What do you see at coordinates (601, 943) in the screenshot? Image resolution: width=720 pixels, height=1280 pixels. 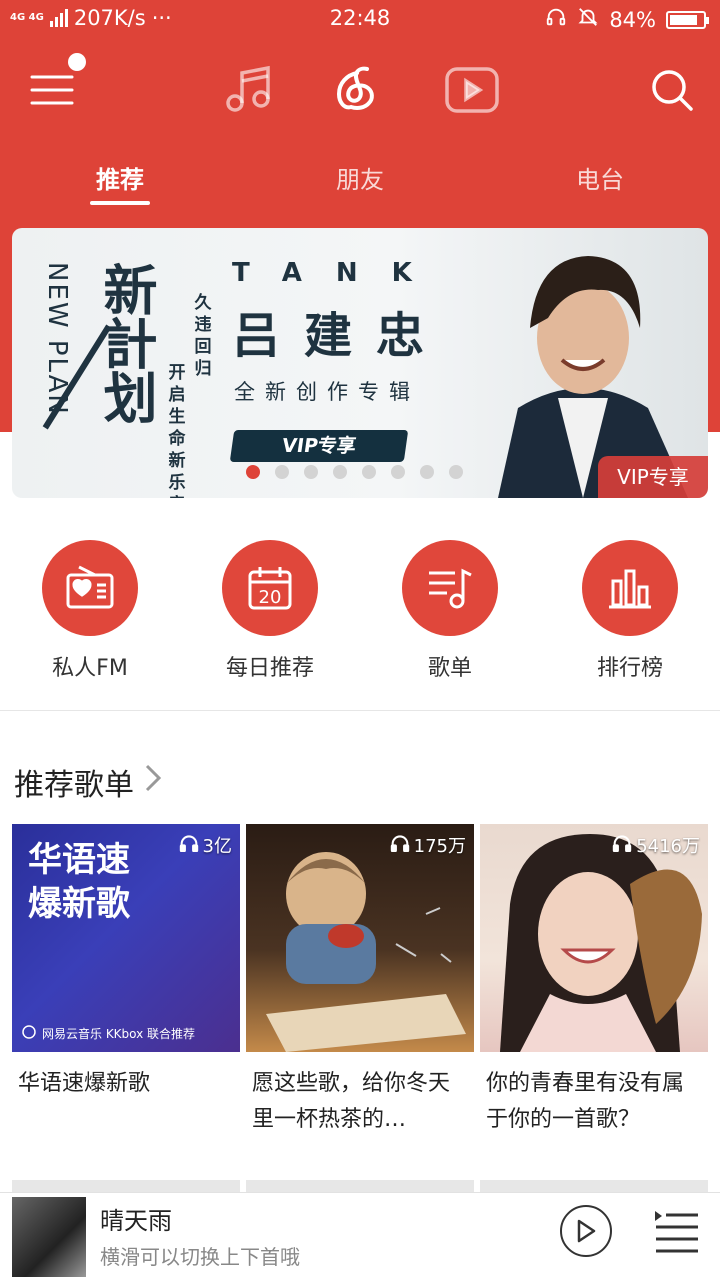 I see `cover-photo` at bounding box center [601, 943].